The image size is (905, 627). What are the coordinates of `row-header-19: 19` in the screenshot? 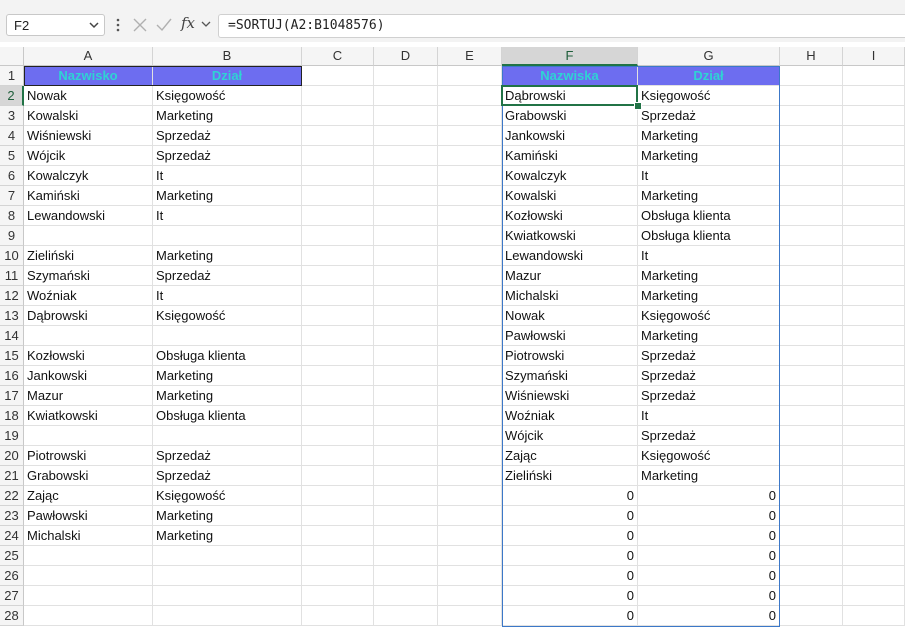 It's located at (12, 436).